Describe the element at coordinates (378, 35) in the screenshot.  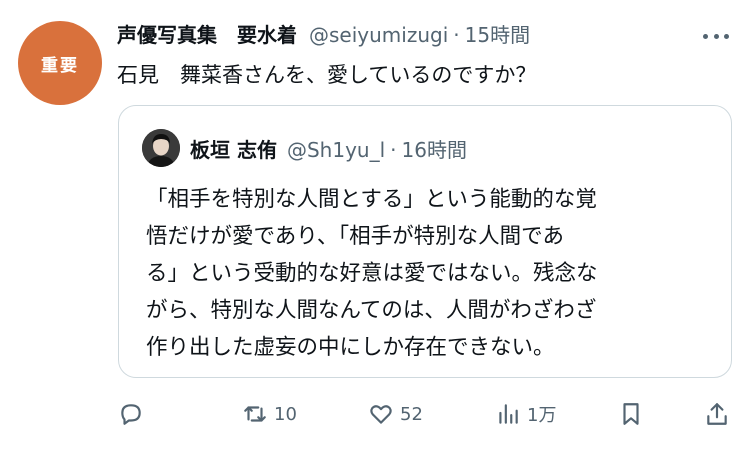
I see `author-handle: @seiyumizugi` at that location.